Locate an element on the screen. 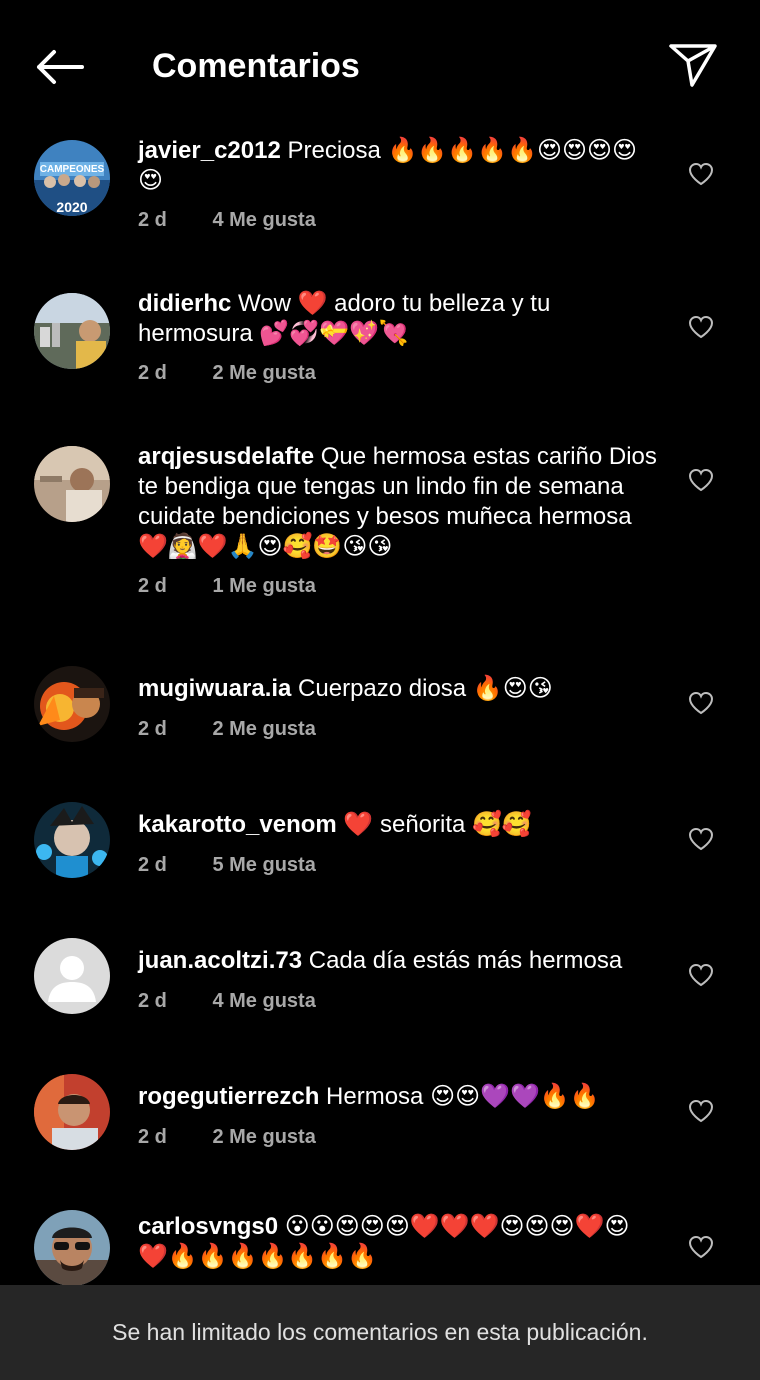 This screenshot has width=760, height=1380. comment-body: mugiwuara.ia Cuerpazo diosa 🔥😍😘 is located at coordinates (398, 689).